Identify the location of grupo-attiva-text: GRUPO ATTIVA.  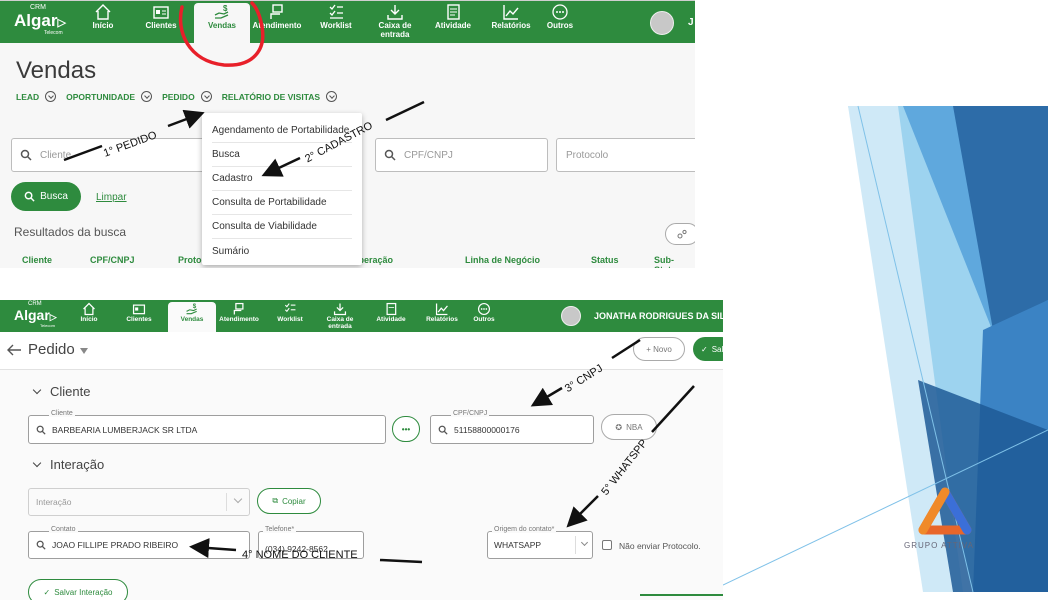
(939, 545).